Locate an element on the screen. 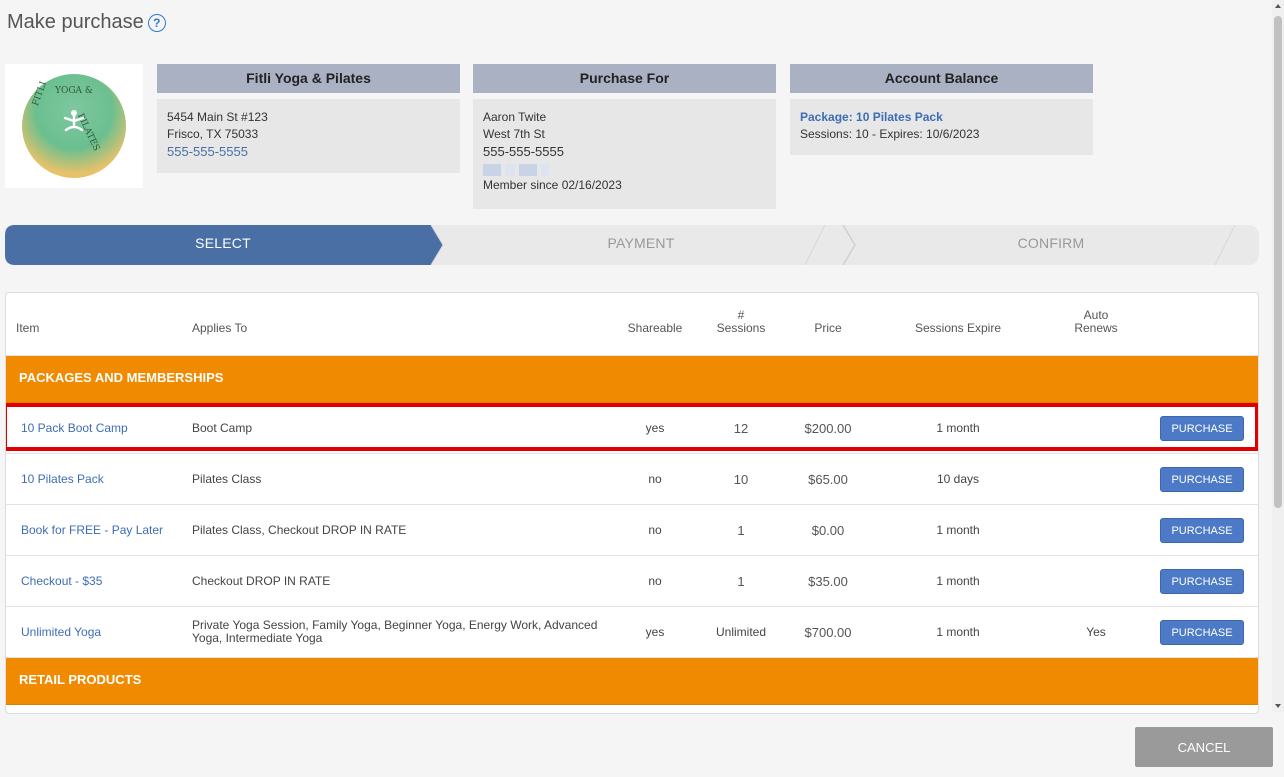 The width and height of the screenshot is (1284, 777). row-item-link: 10 Pilates Pack is located at coordinates (62, 479).